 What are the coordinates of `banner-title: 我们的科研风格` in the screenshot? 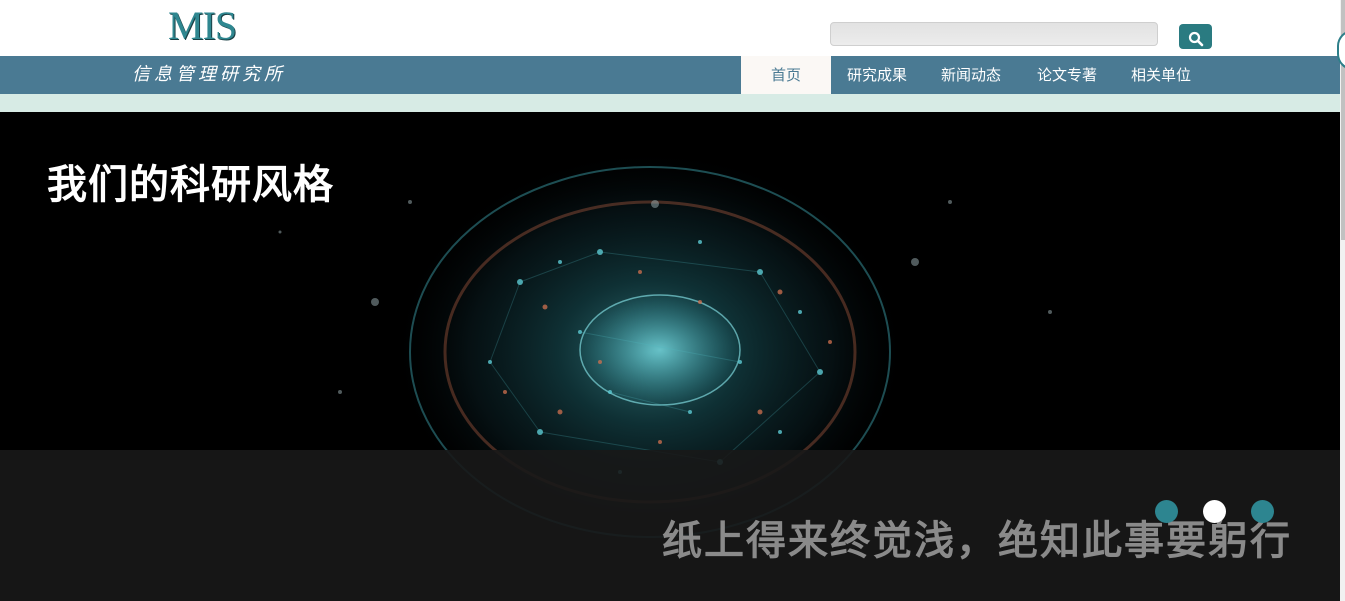 It's located at (190, 185).